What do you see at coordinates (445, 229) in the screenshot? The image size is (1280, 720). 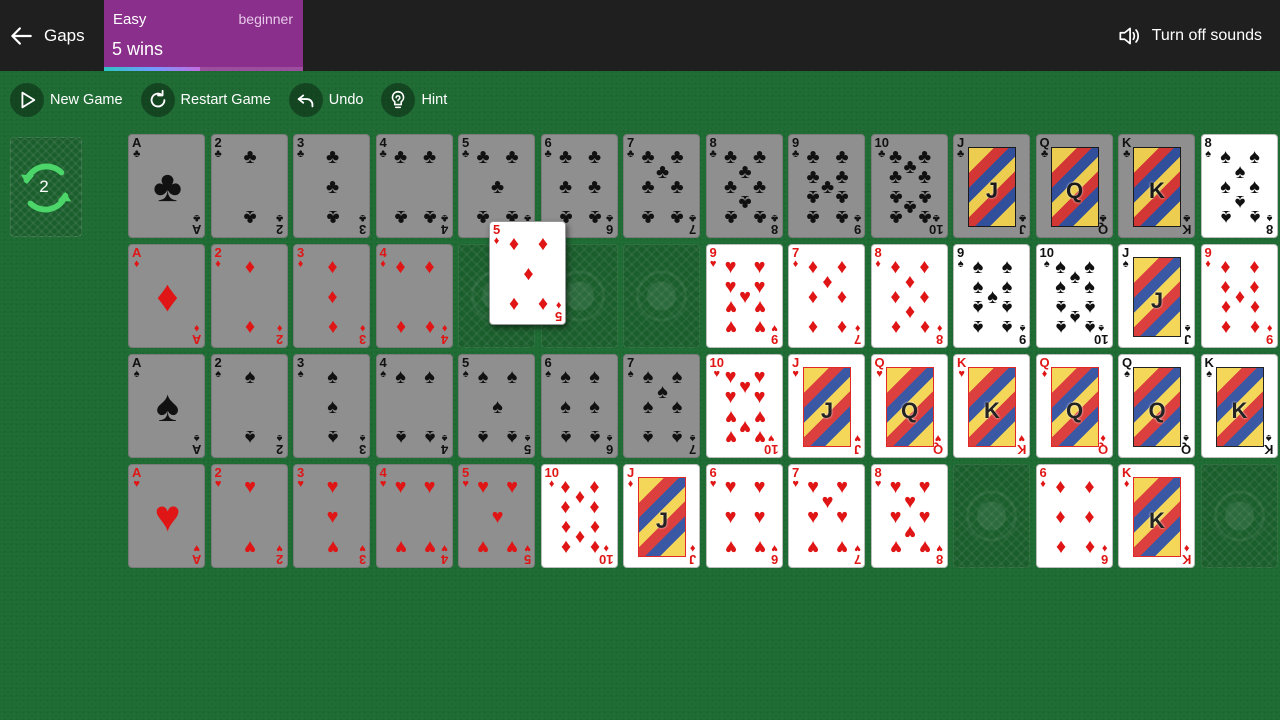 I see `card-rank: 4` at bounding box center [445, 229].